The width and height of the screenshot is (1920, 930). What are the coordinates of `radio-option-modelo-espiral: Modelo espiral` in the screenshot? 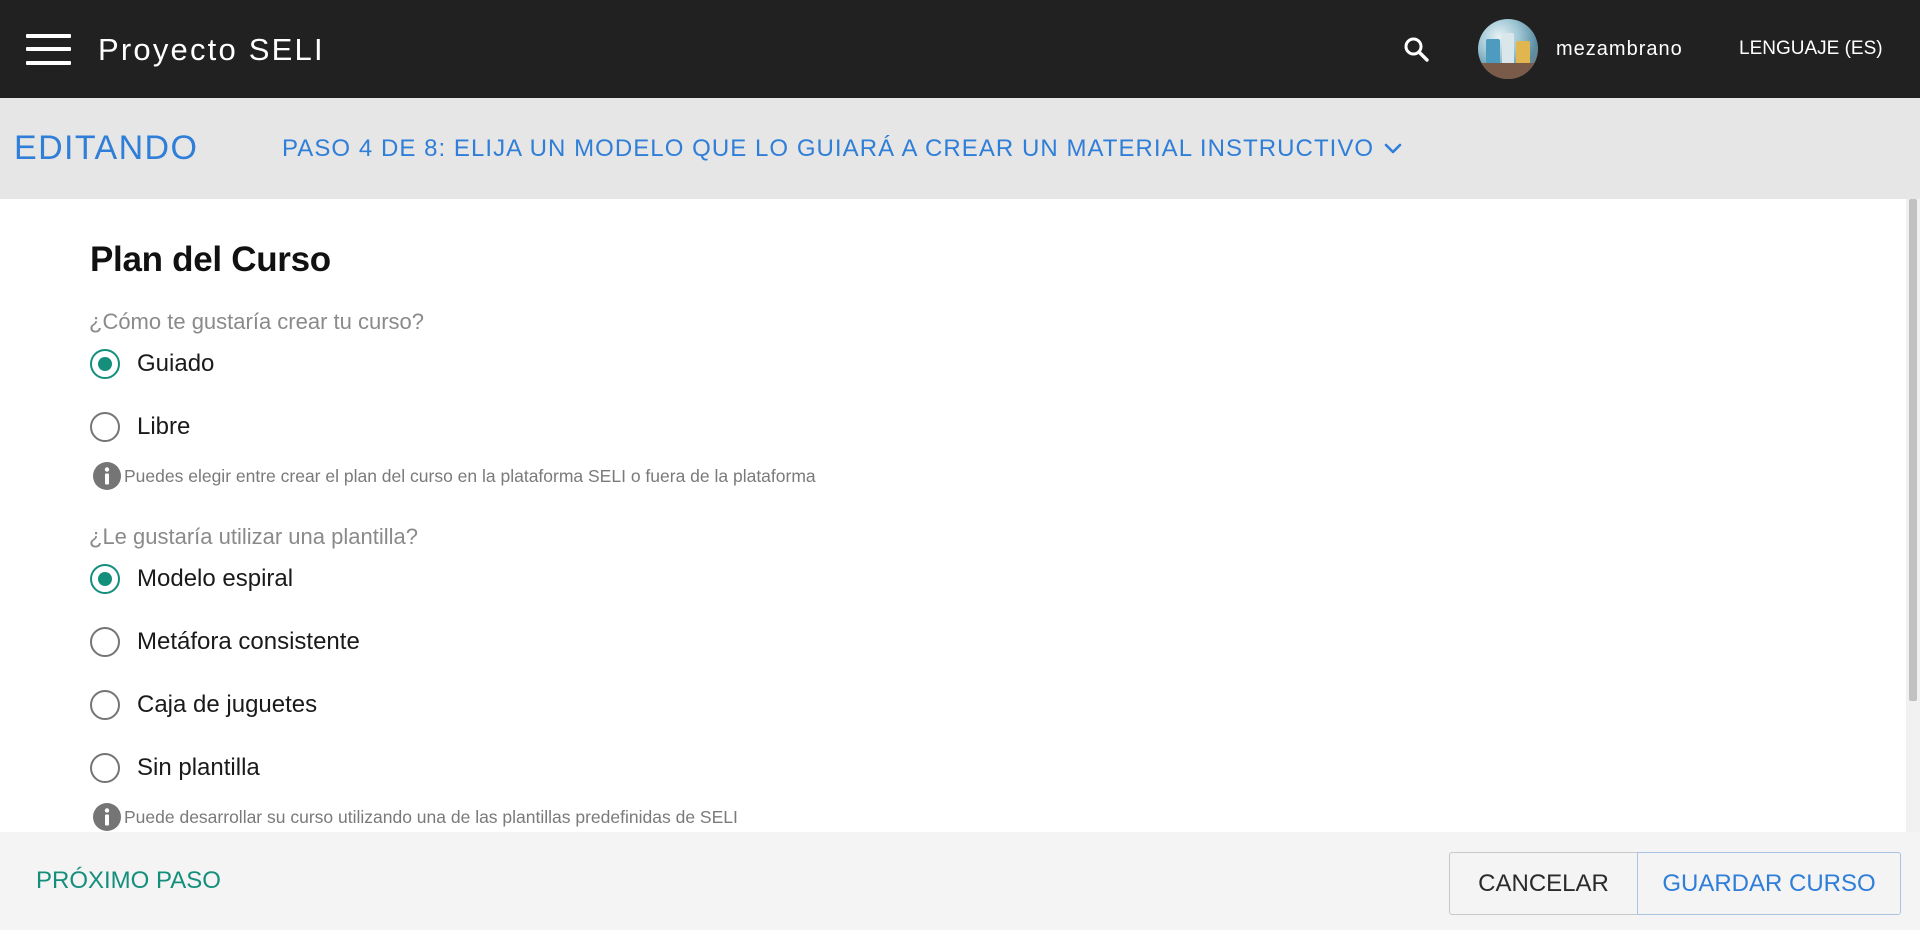 It's located at (191, 579).